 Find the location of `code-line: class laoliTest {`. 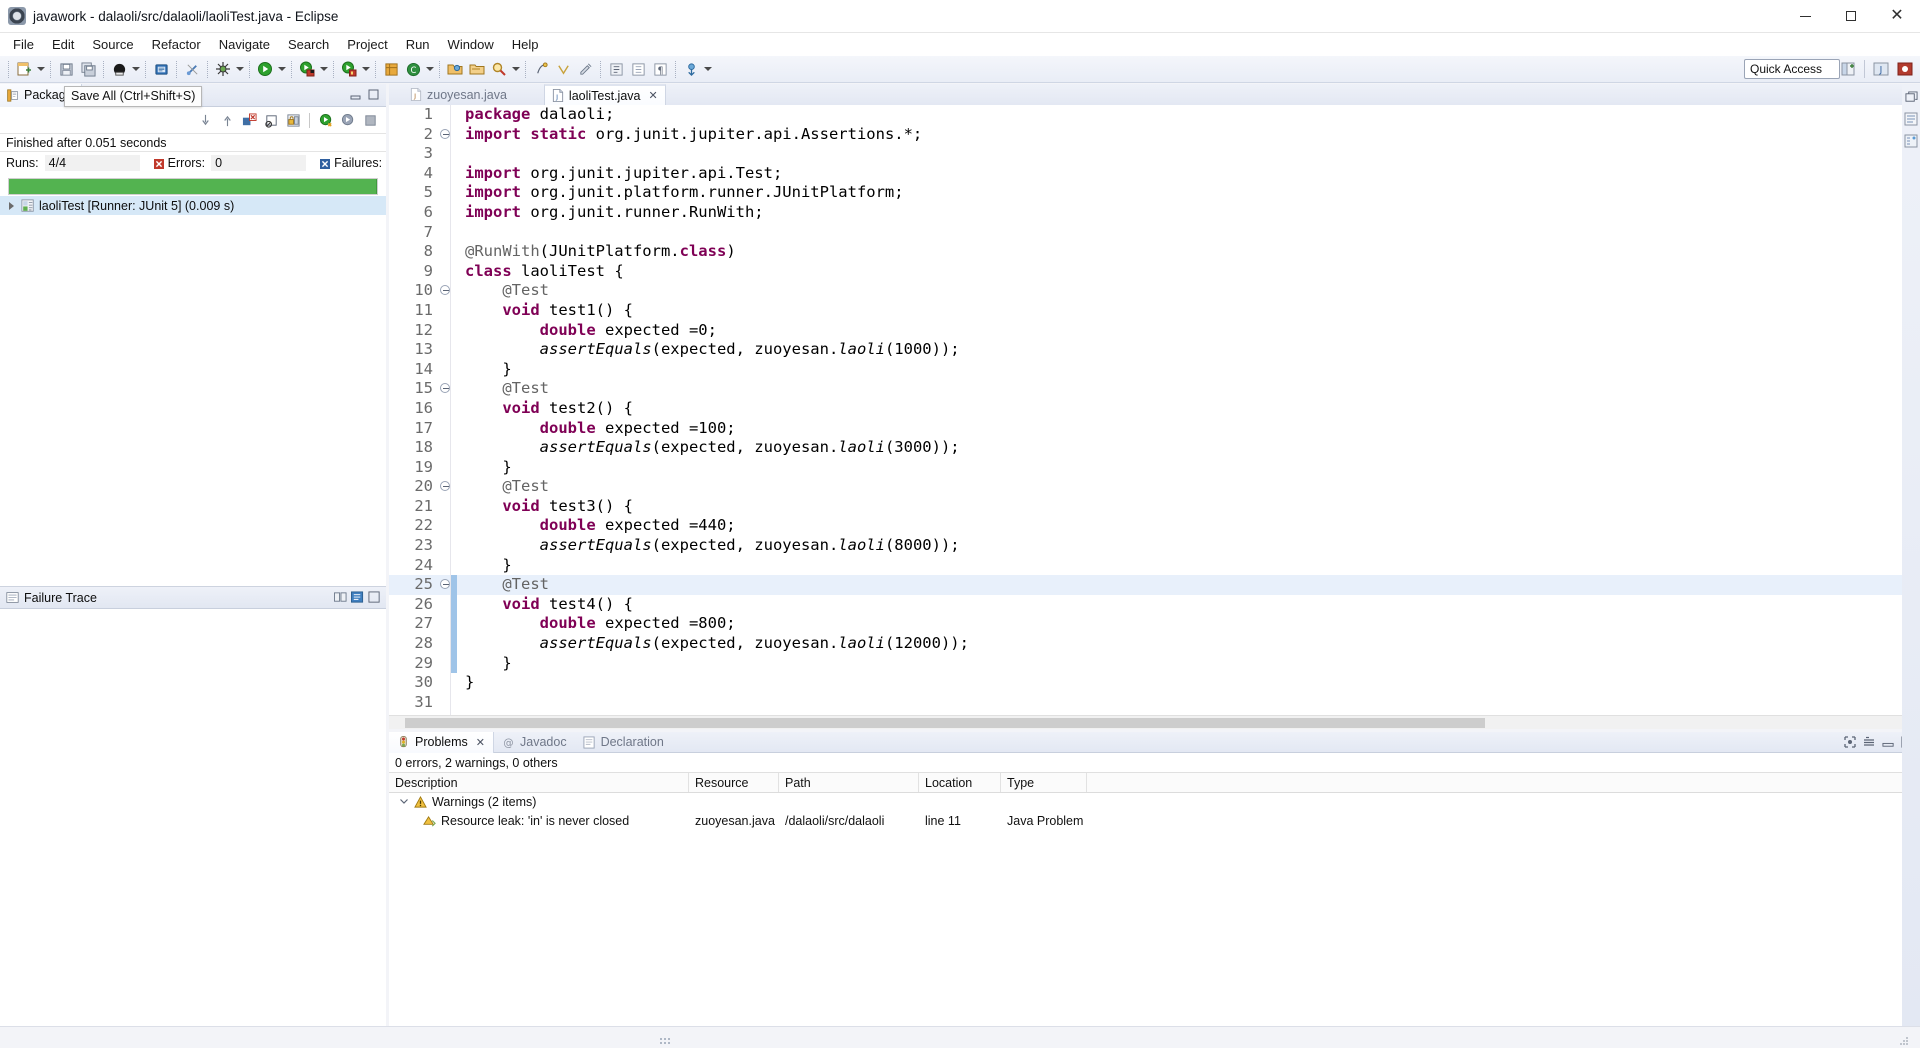

code-line: class laoliTest { is located at coordinates (1188, 272).